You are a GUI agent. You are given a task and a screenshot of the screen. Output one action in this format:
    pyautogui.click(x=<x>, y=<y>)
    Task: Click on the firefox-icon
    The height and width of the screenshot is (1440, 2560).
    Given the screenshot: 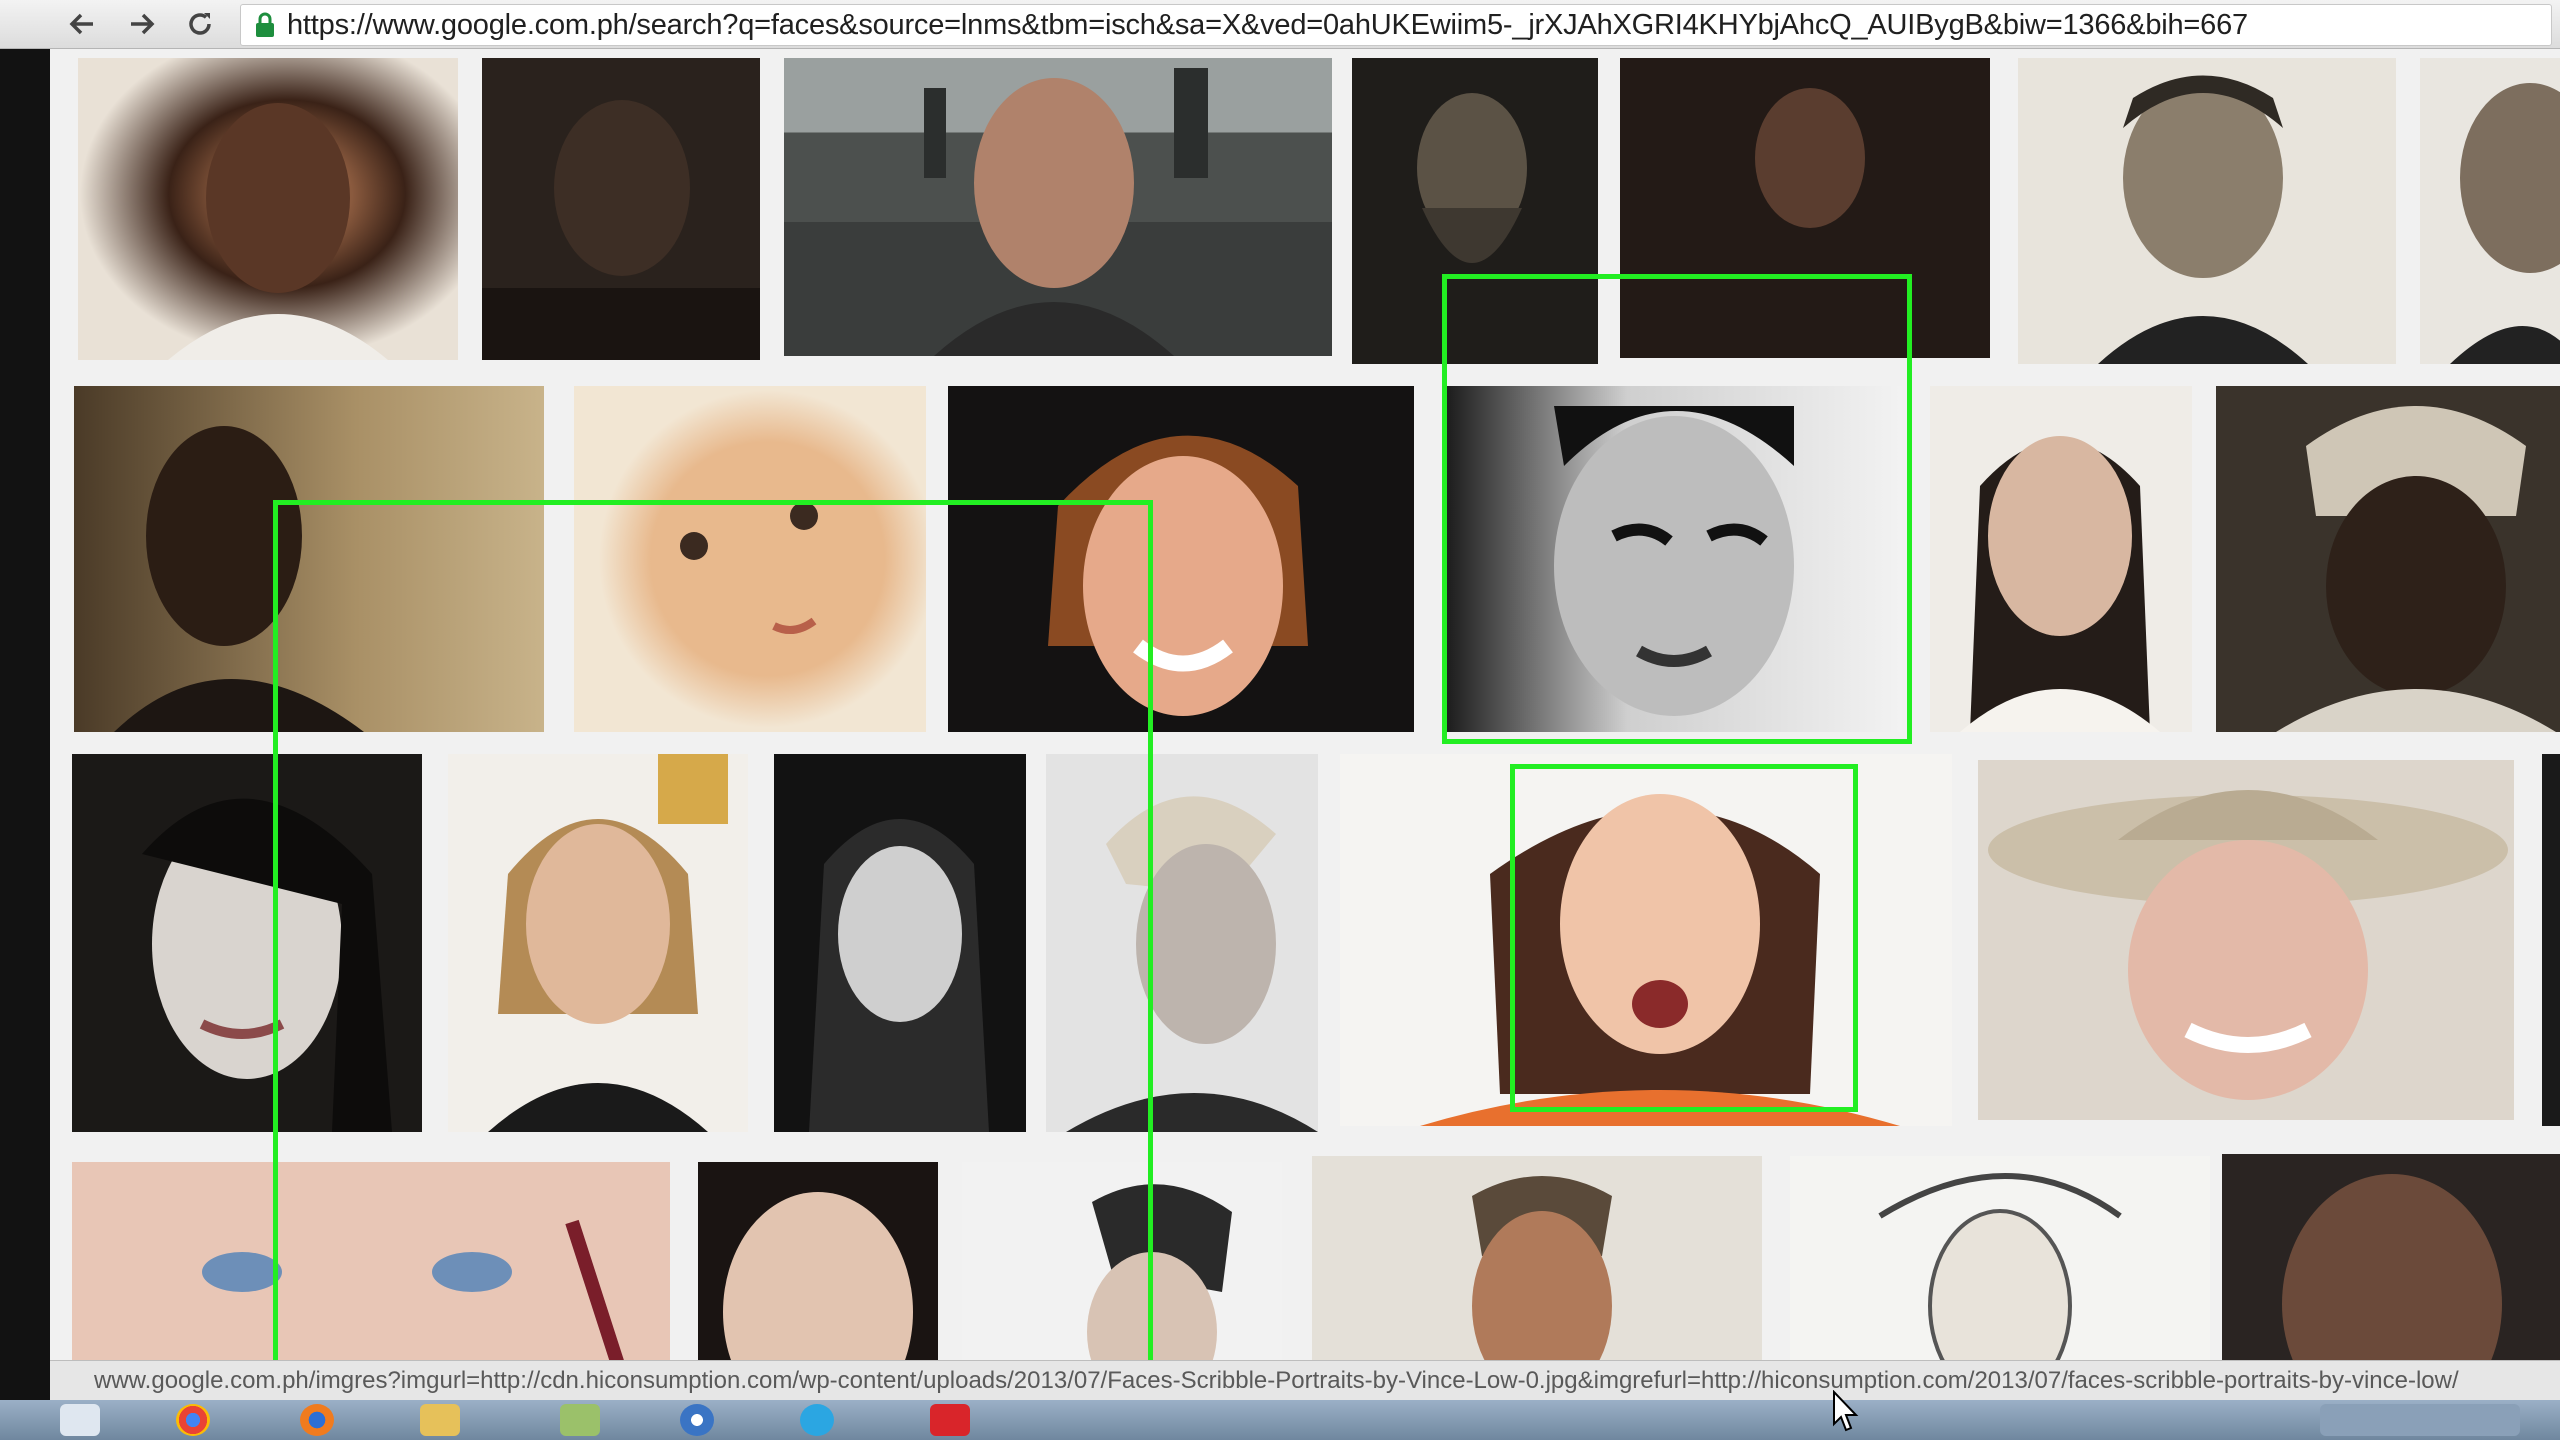 What is the action you would take?
    pyautogui.click(x=317, y=1420)
    